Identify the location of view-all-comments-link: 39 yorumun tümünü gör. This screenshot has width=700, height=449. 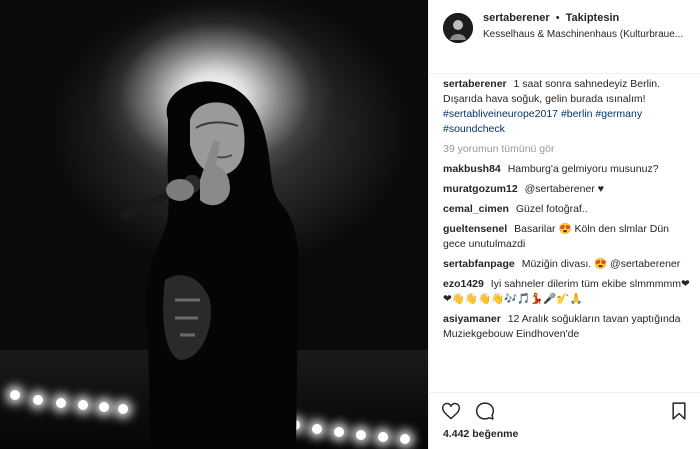
(567, 149).